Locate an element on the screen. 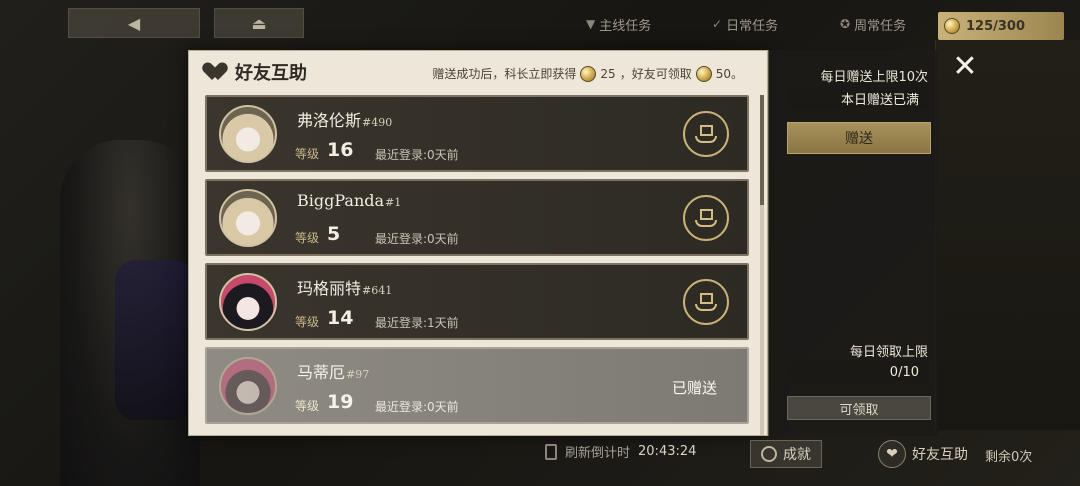  daily-send-status: 本日赠送已满 is located at coordinates (859, 98).